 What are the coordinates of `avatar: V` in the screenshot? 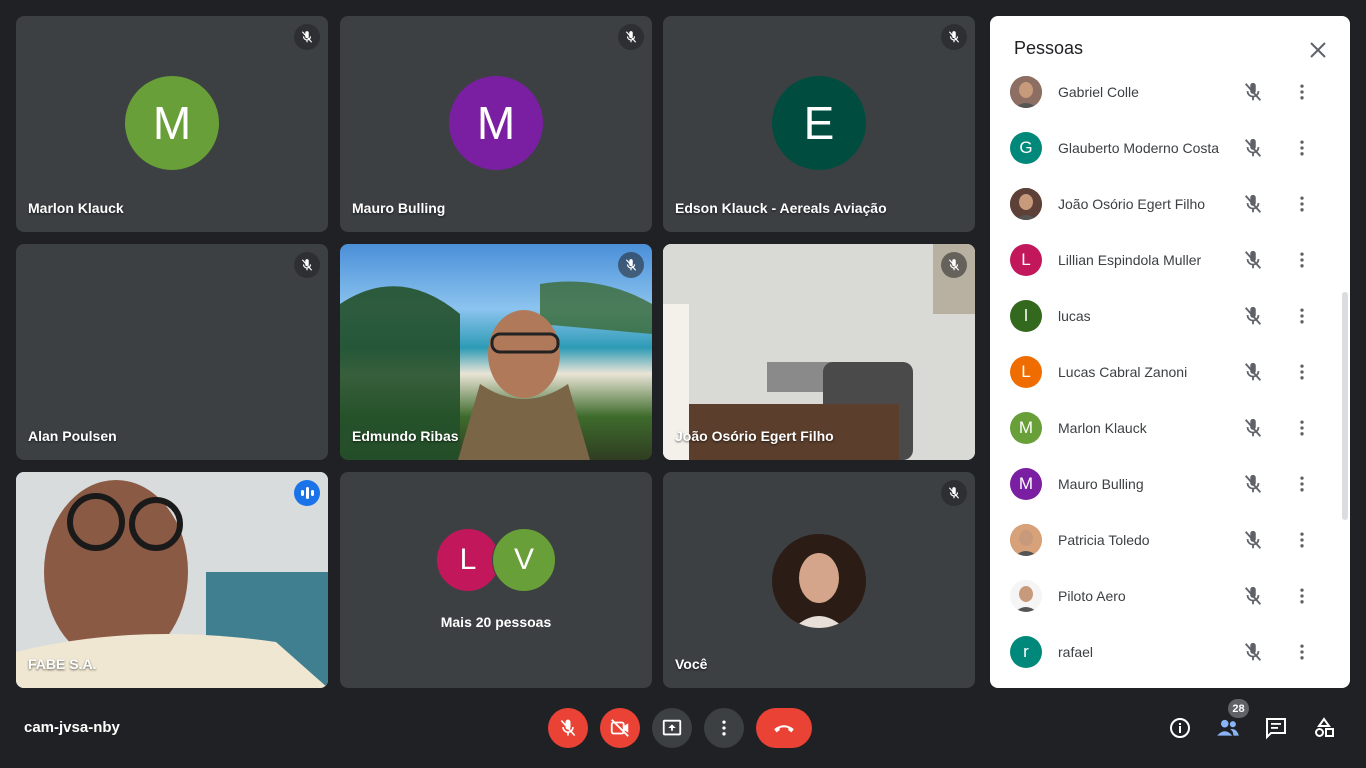 It's located at (524, 560).